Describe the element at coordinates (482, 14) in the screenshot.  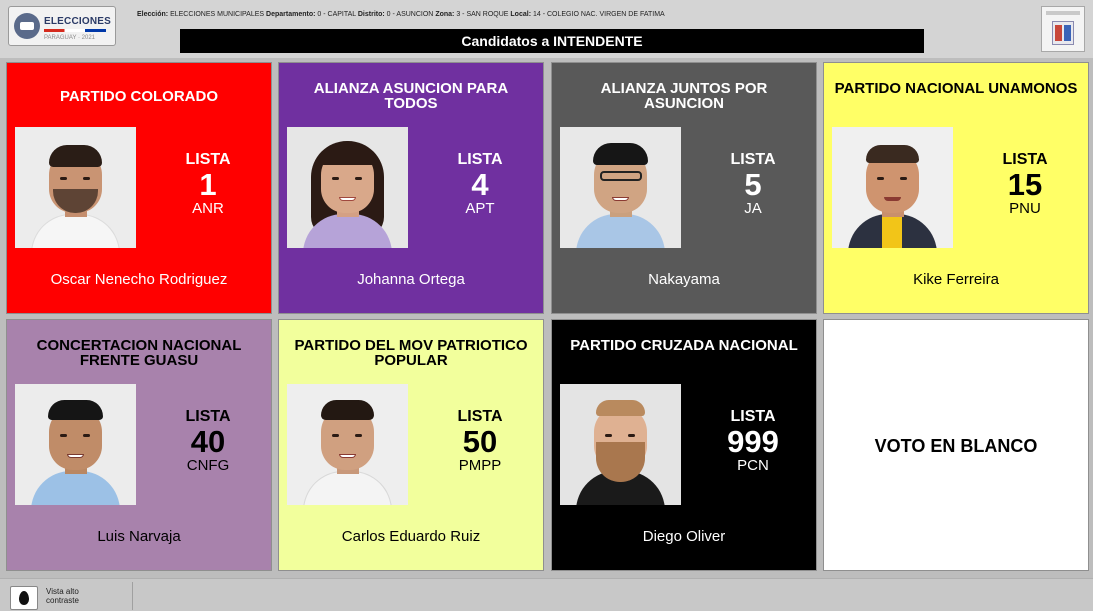
I see `zona-value: 3 - SAN ROQUE` at that location.